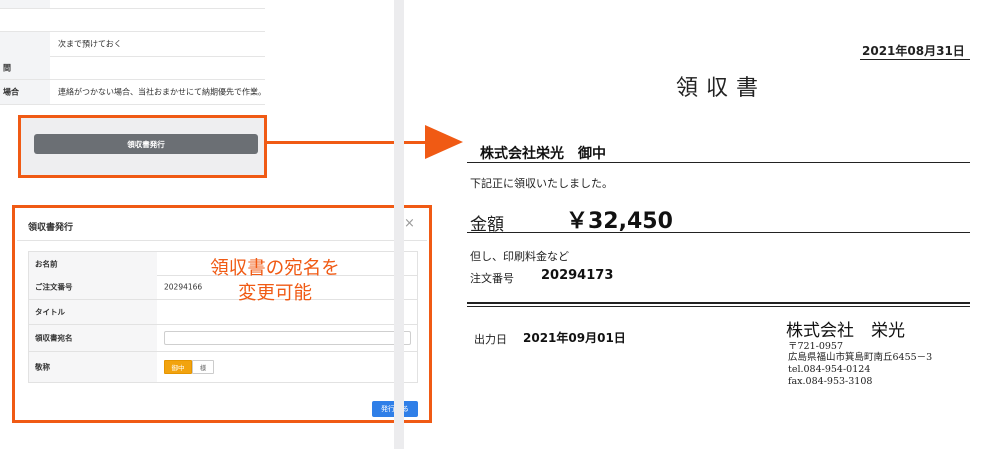 This screenshot has width=1000, height=449. What do you see at coordinates (444, 142) in the screenshot?
I see `arrow-head-icon` at bounding box center [444, 142].